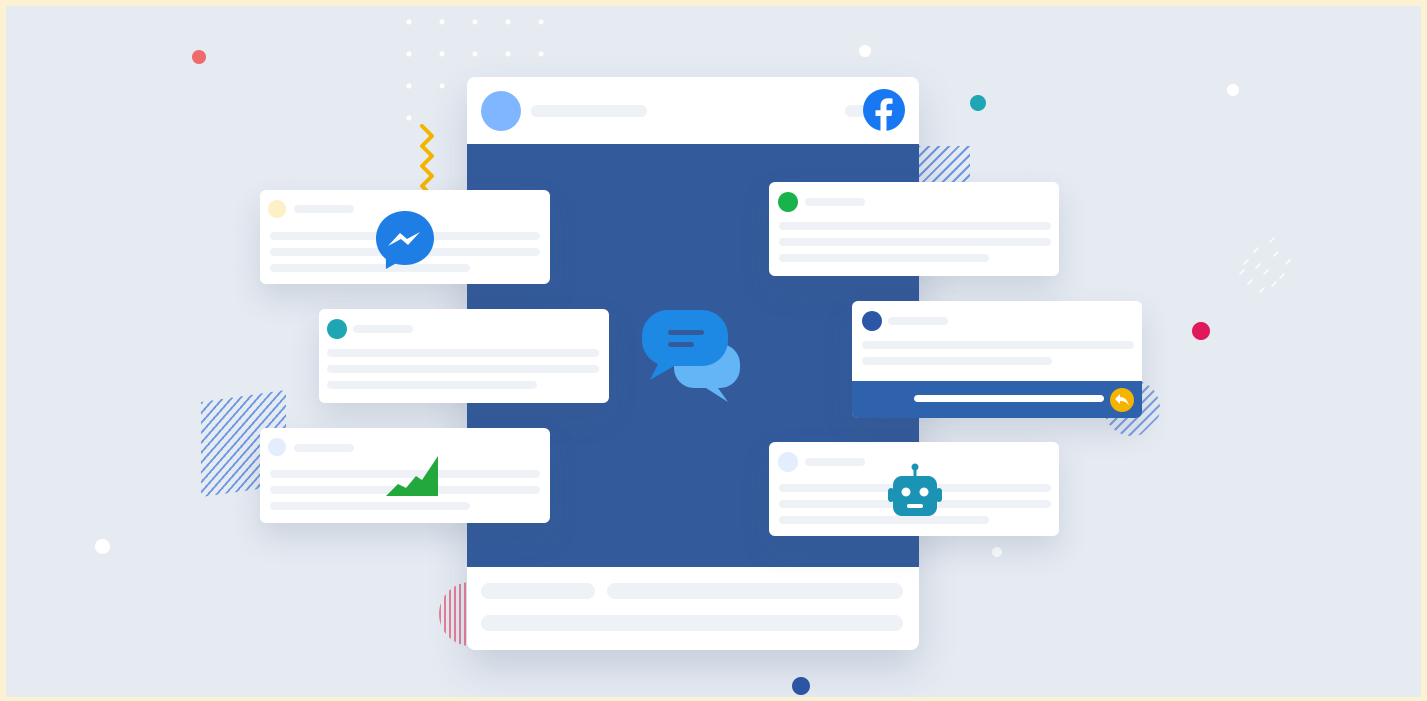 This screenshot has width=1427, height=701. I want to click on decor-dot-pink, so click(1201, 331).